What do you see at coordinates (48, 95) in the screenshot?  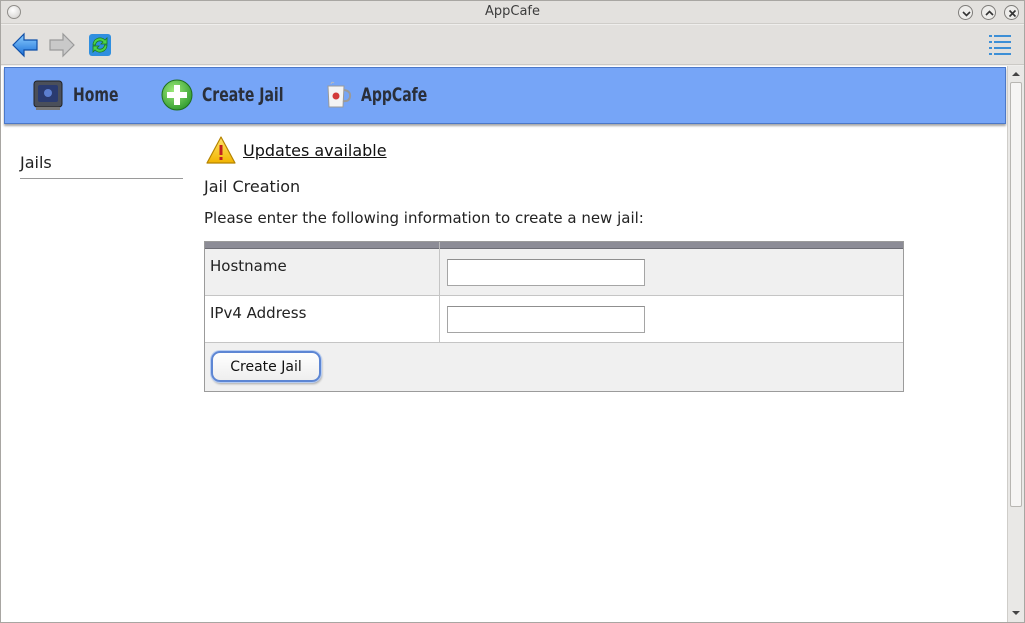 I see `home-tv-icon` at bounding box center [48, 95].